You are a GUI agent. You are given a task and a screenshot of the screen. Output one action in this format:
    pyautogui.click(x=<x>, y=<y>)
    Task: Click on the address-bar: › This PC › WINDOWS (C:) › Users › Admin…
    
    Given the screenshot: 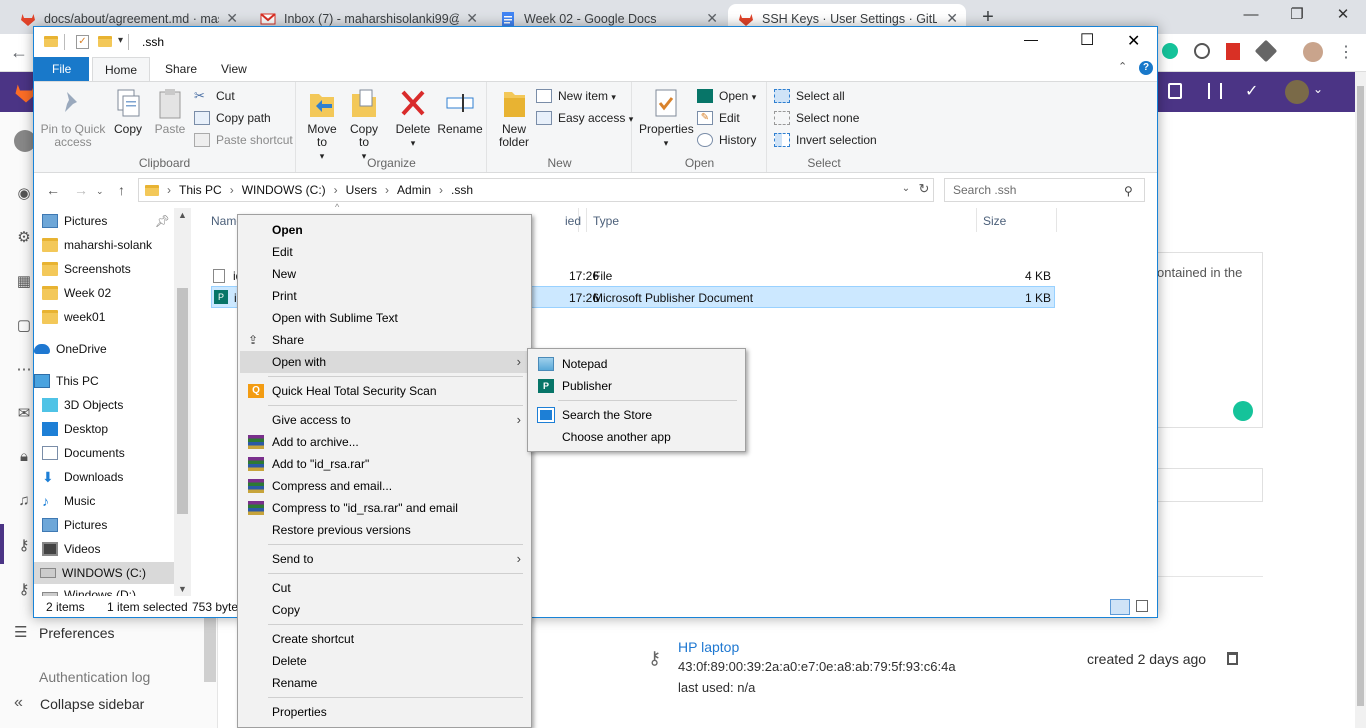 What is the action you would take?
    pyautogui.click(x=536, y=190)
    